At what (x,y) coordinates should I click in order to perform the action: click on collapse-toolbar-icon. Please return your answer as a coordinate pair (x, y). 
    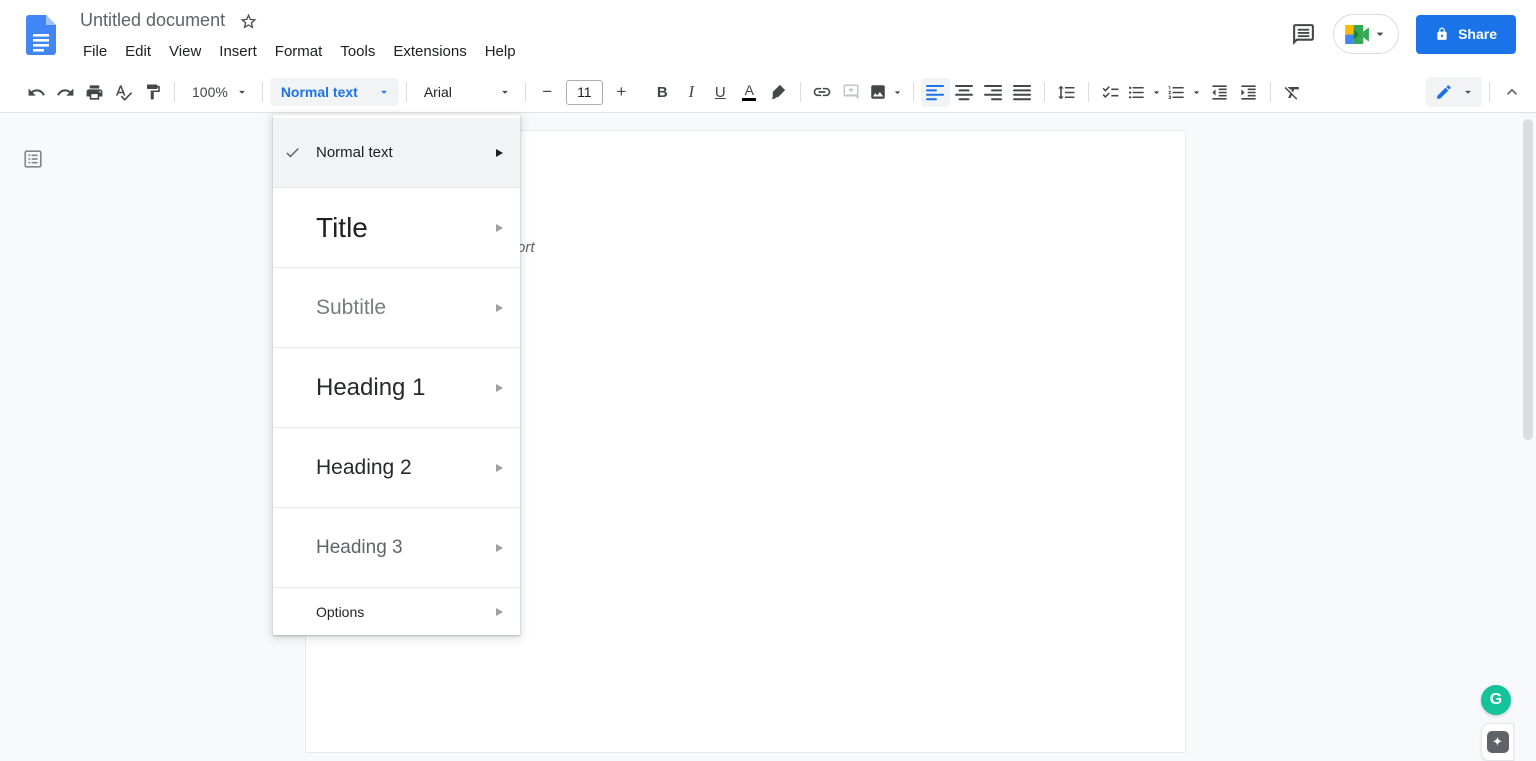
    Looking at the image, I should click on (1511, 92).